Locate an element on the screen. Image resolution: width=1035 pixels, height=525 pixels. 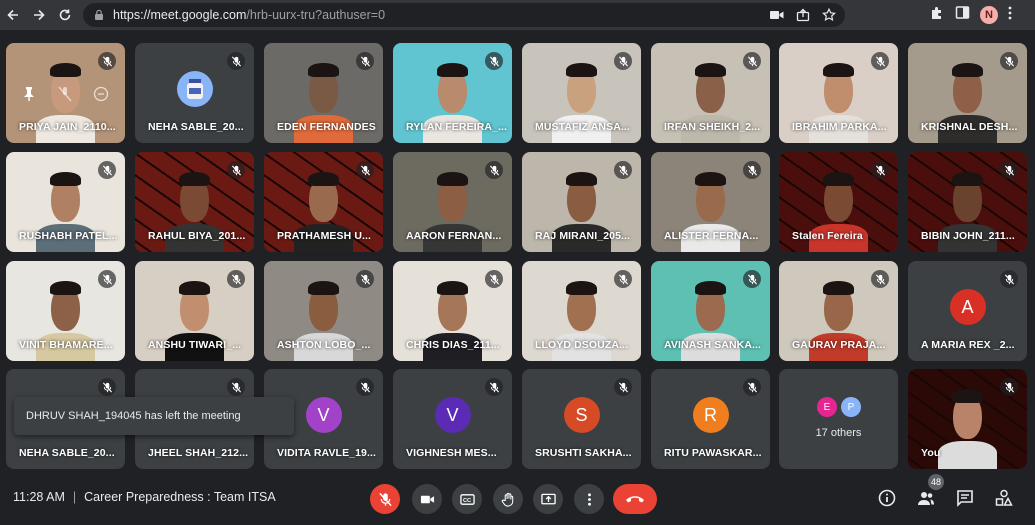
camera-toggle-button is located at coordinates (427, 499).